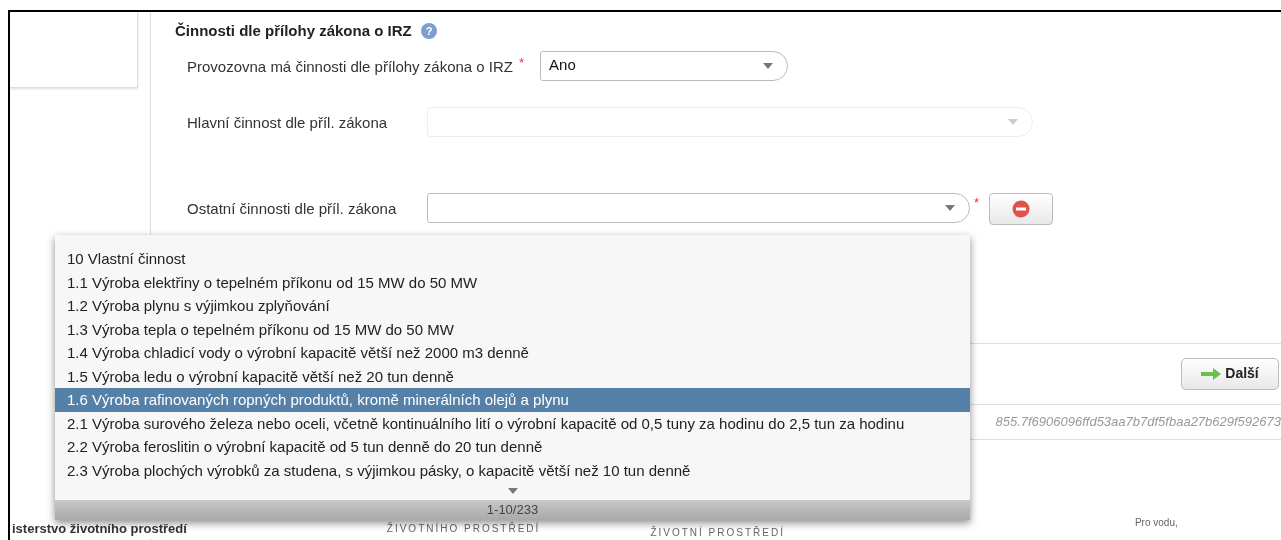 The width and height of the screenshot is (1281, 540). I want to click on select-field: Ano, so click(664, 65).